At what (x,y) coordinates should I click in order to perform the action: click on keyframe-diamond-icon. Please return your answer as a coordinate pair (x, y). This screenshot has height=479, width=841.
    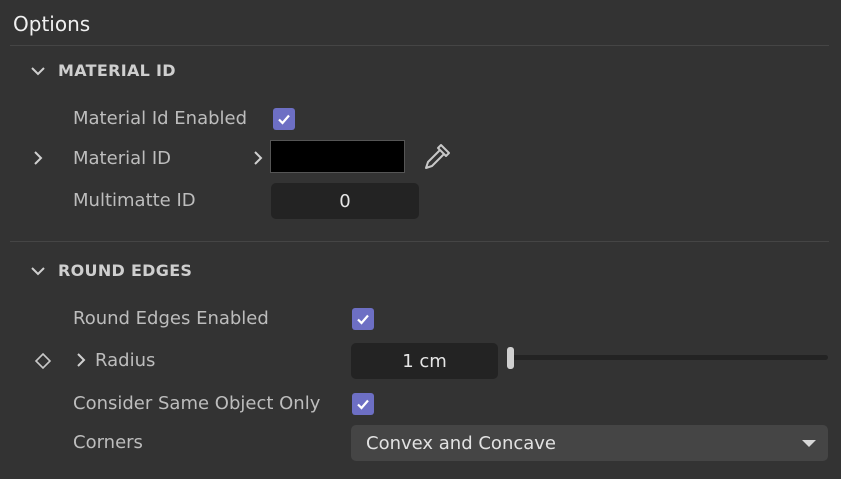
    Looking at the image, I should click on (43, 361).